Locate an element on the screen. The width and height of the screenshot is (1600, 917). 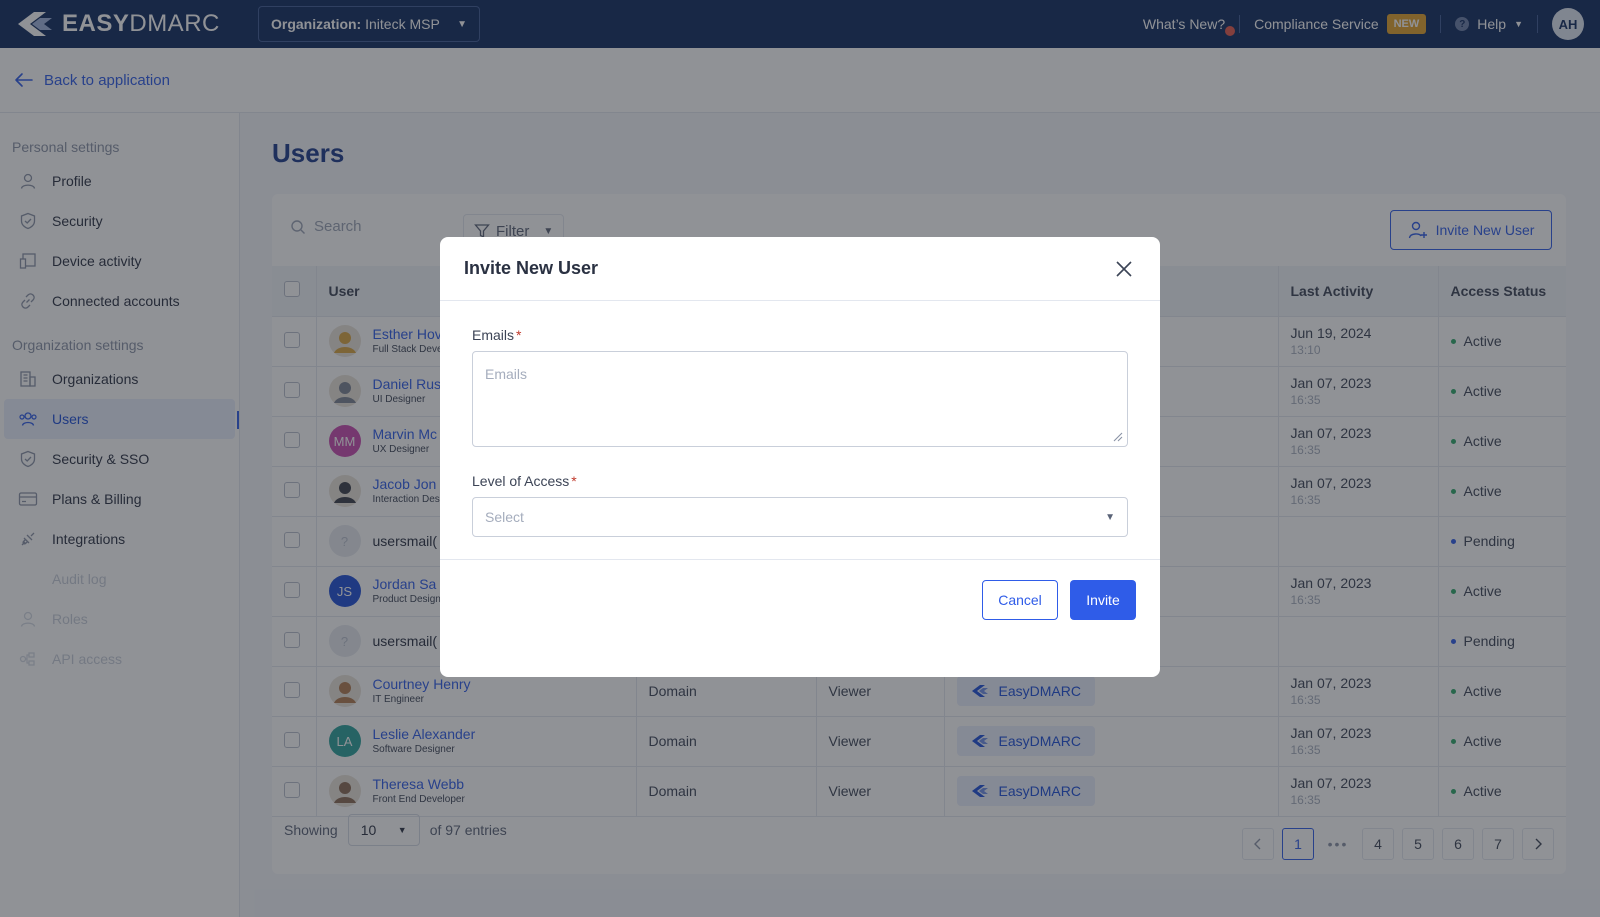
modal-body: Emails * Emails Level of Access * Select ▼ is located at coordinates (800, 419).